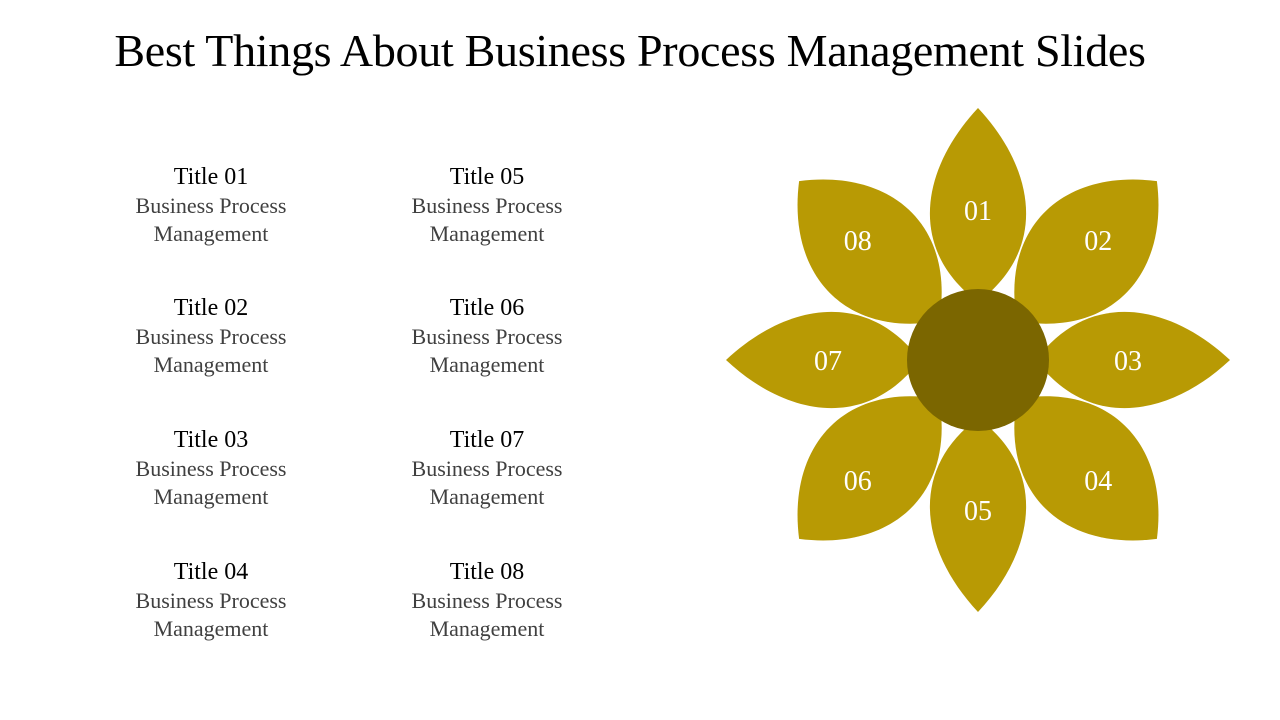 This screenshot has width=1280, height=720. I want to click on petal-label-06: 06, so click(858, 481).